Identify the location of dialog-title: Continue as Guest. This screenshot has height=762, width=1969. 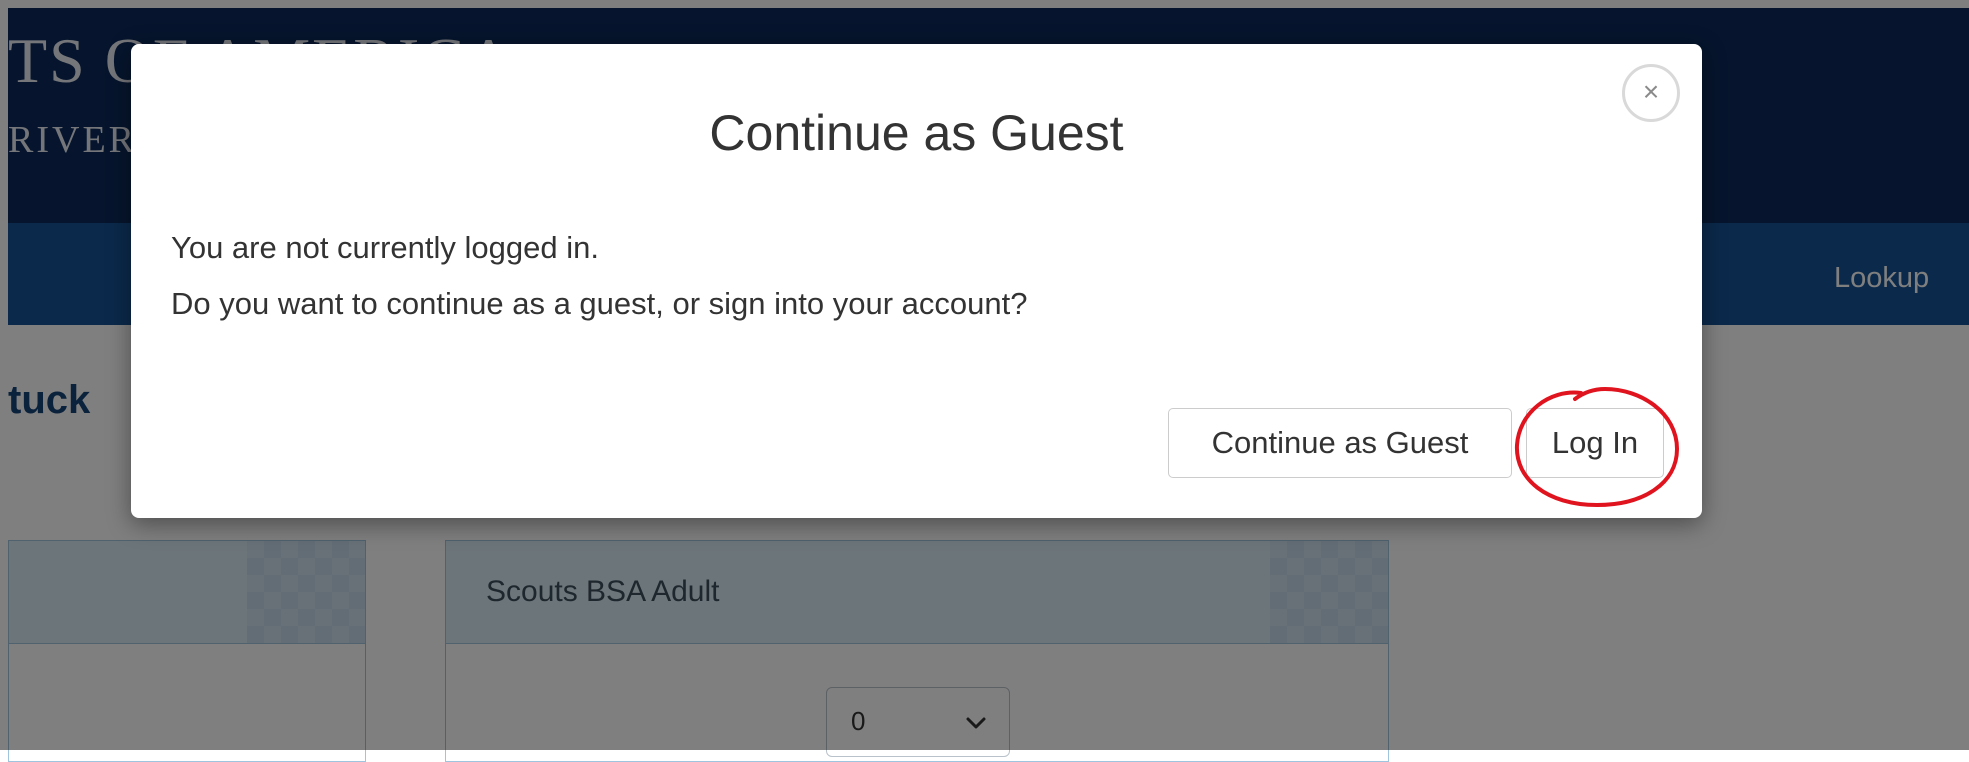
(916, 133).